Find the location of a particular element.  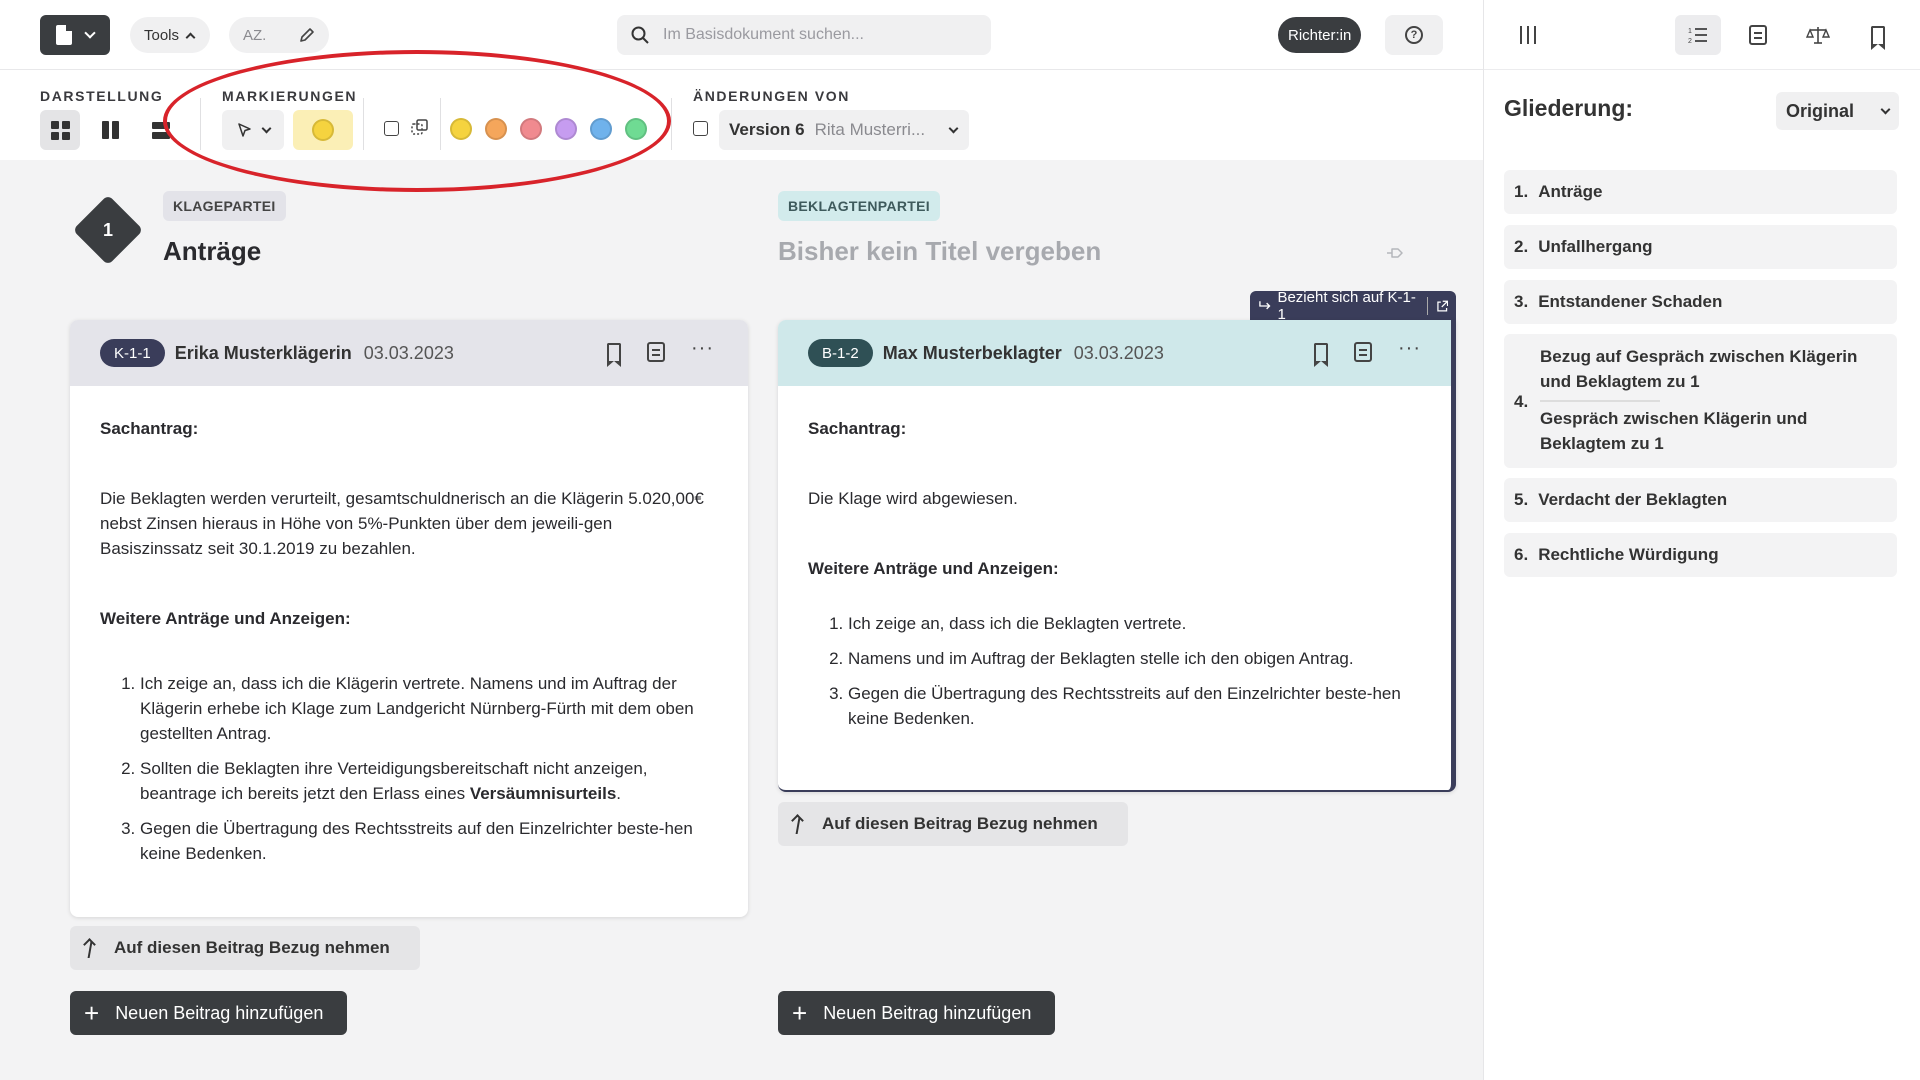

reference-tag: Bezieht sich auf K-1-1 is located at coordinates (1353, 306).